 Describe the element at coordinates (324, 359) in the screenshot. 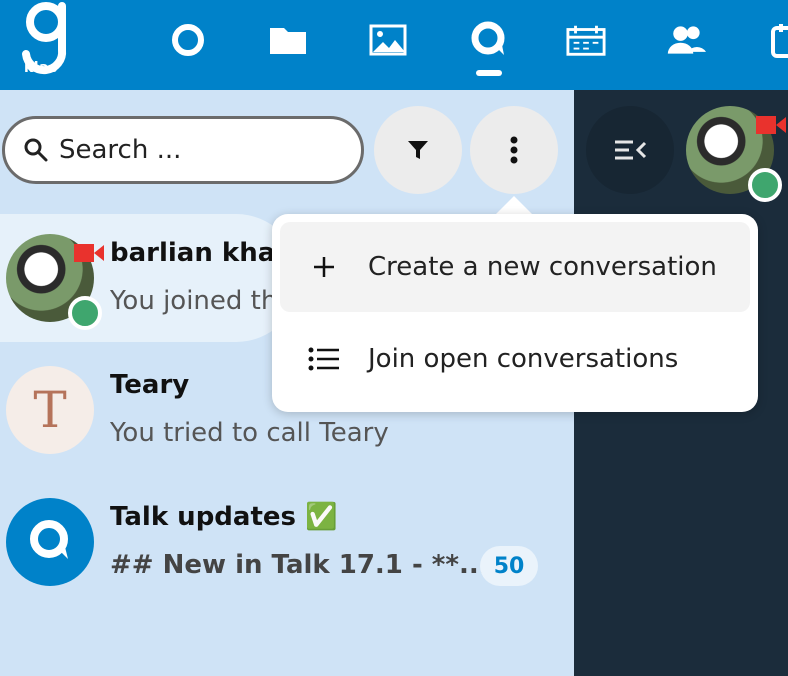

I see `list-icon` at that location.